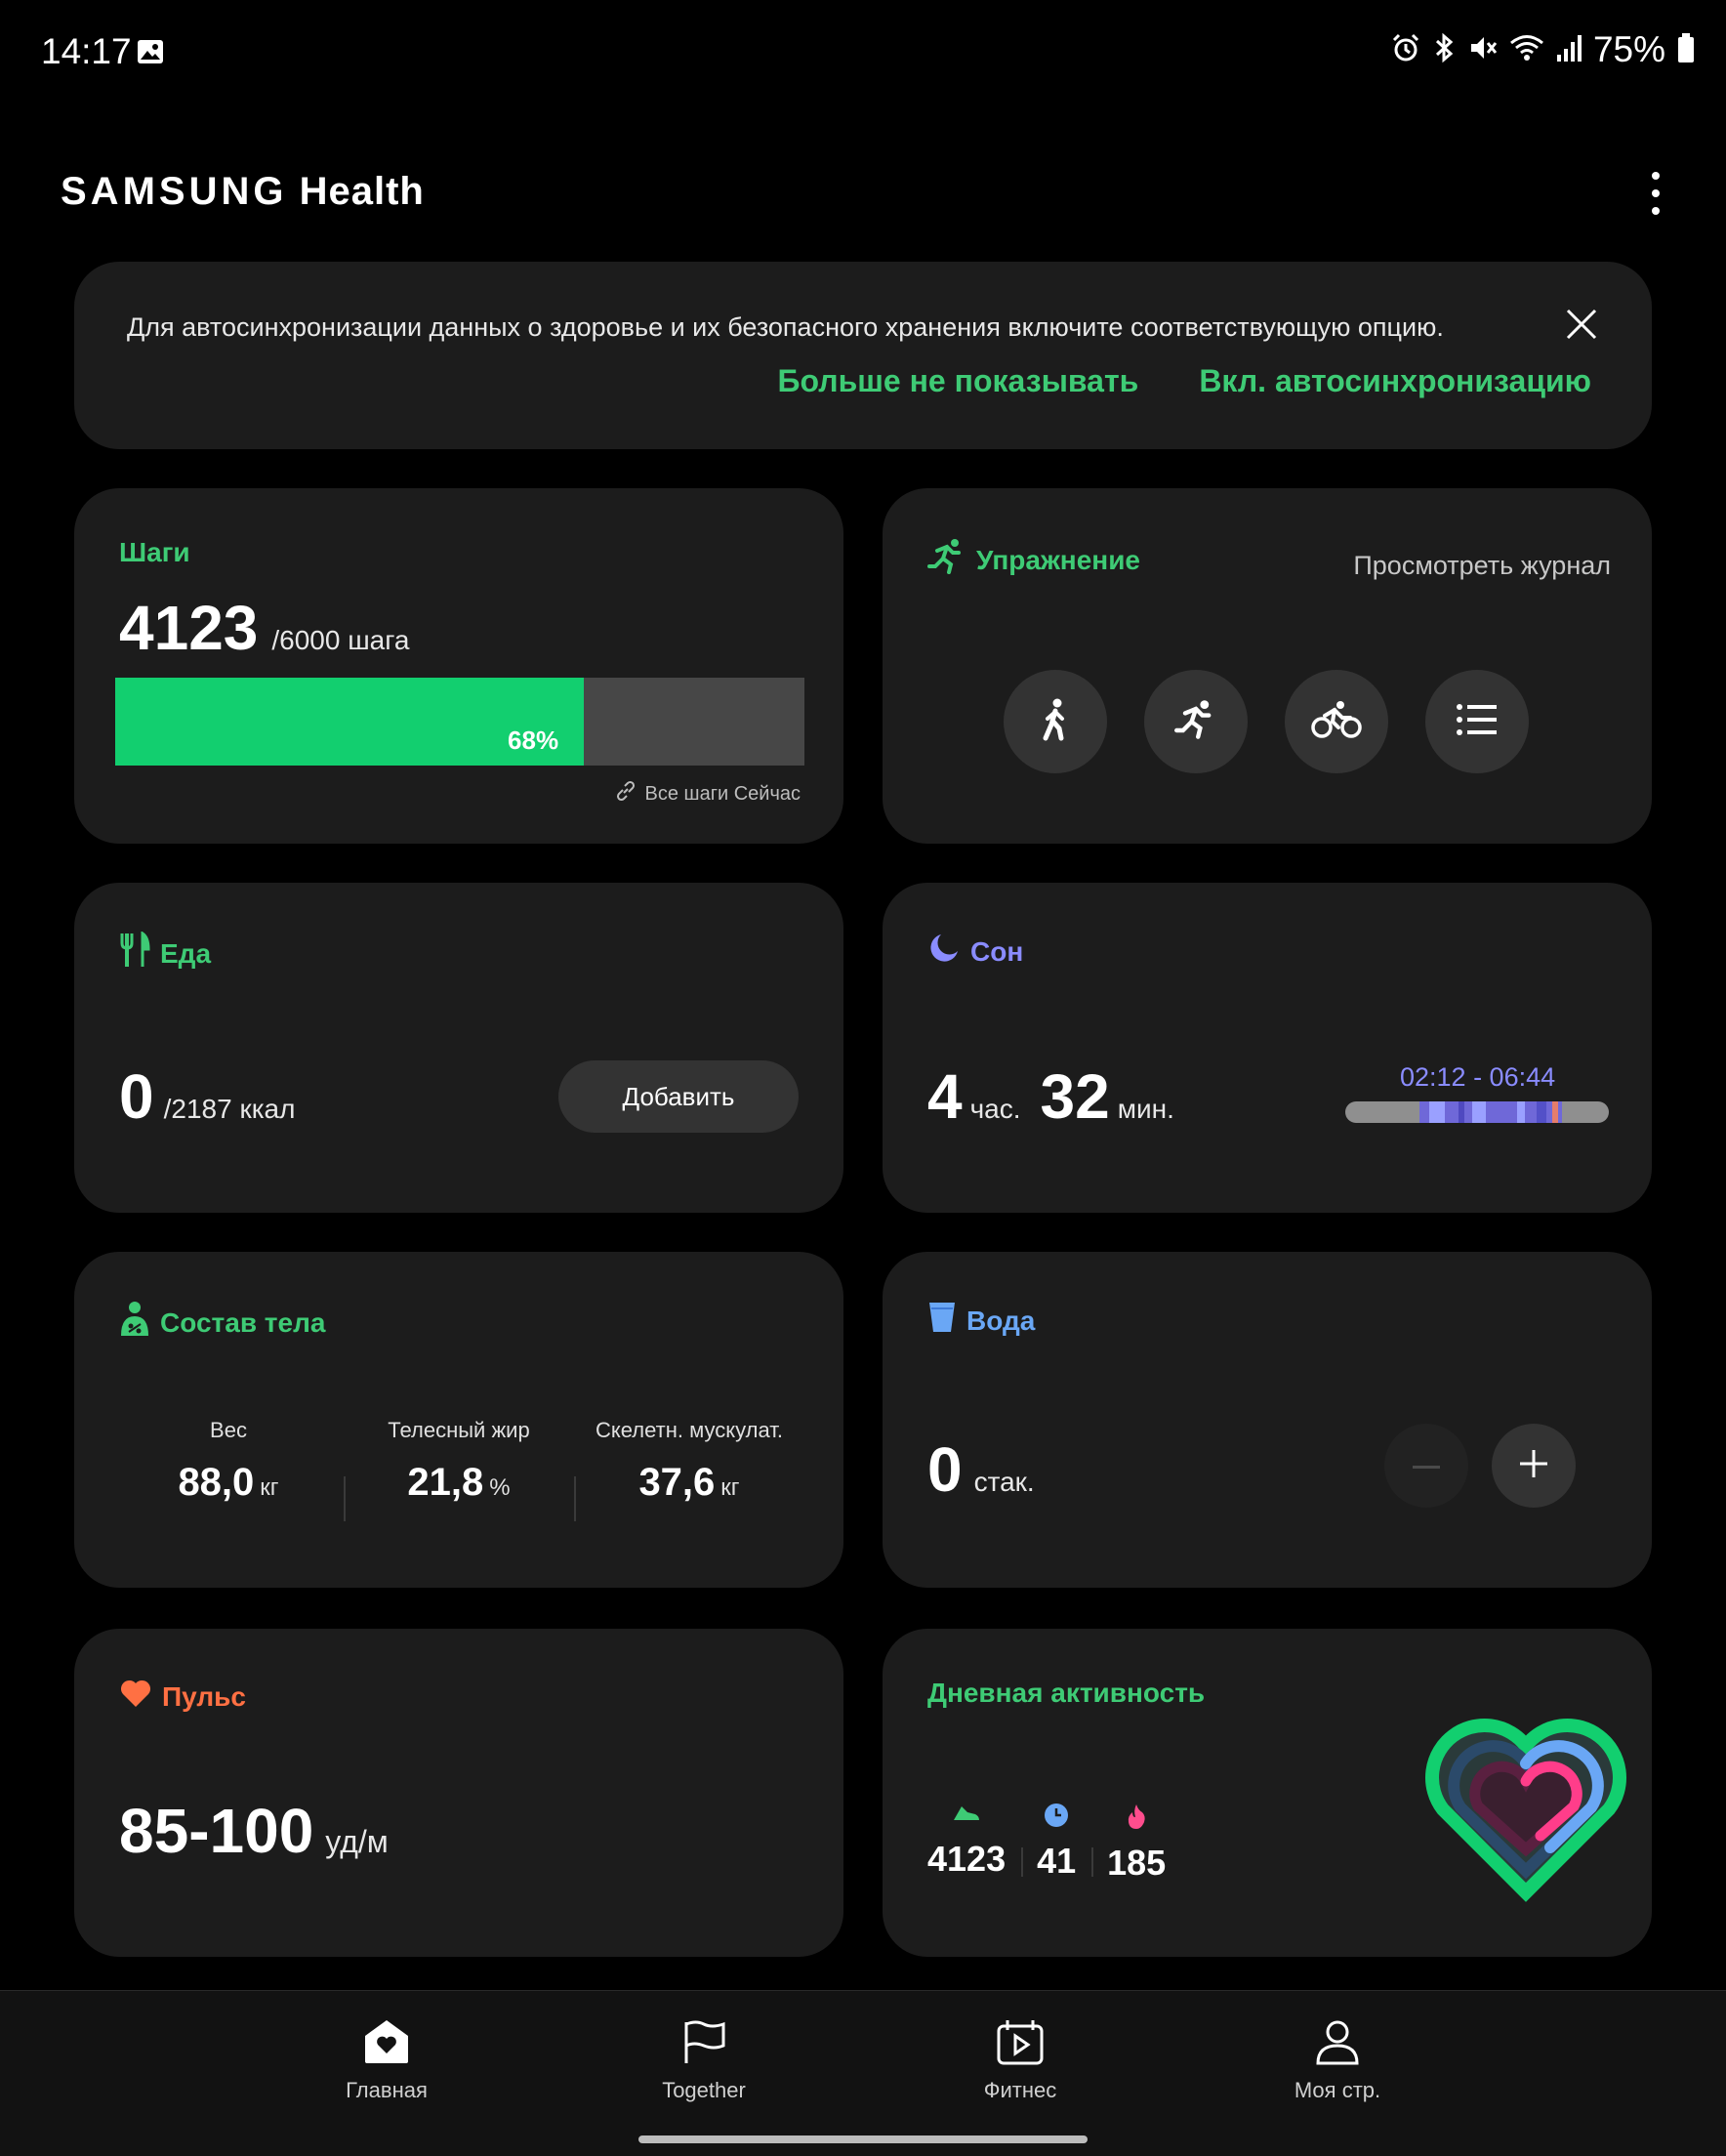 The height and width of the screenshot is (2156, 1726). What do you see at coordinates (1136, 1844) in the screenshot?
I see `activity-calories: 185` at bounding box center [1136, 1844].